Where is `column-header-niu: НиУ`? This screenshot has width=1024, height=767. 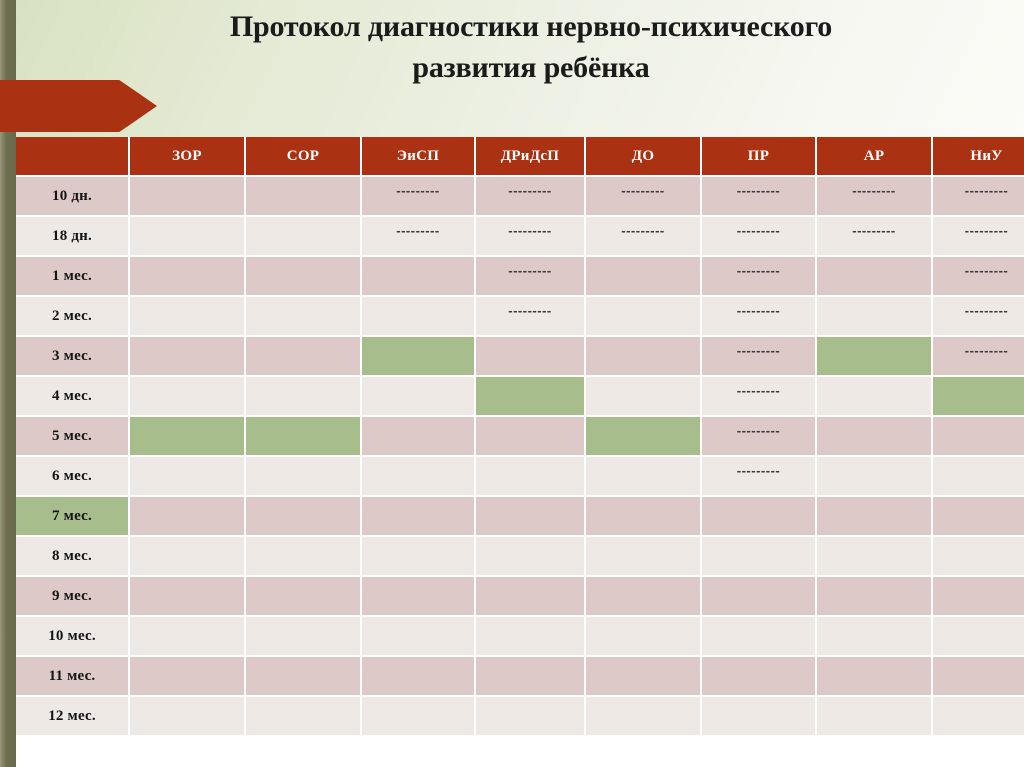
column-header-niu: НиУ is located at coordinates (978, 156).